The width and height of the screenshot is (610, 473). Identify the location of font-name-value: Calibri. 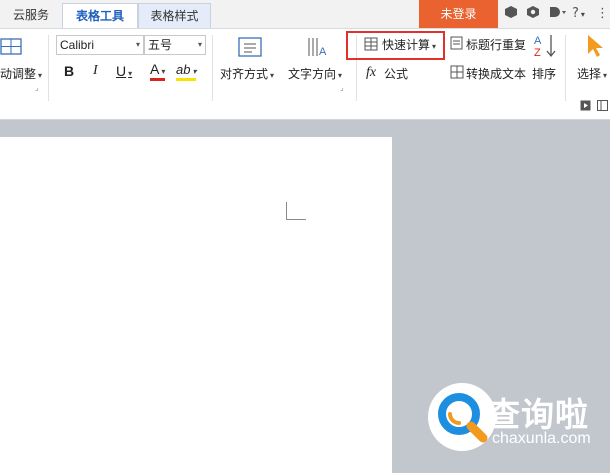
(77, 45).